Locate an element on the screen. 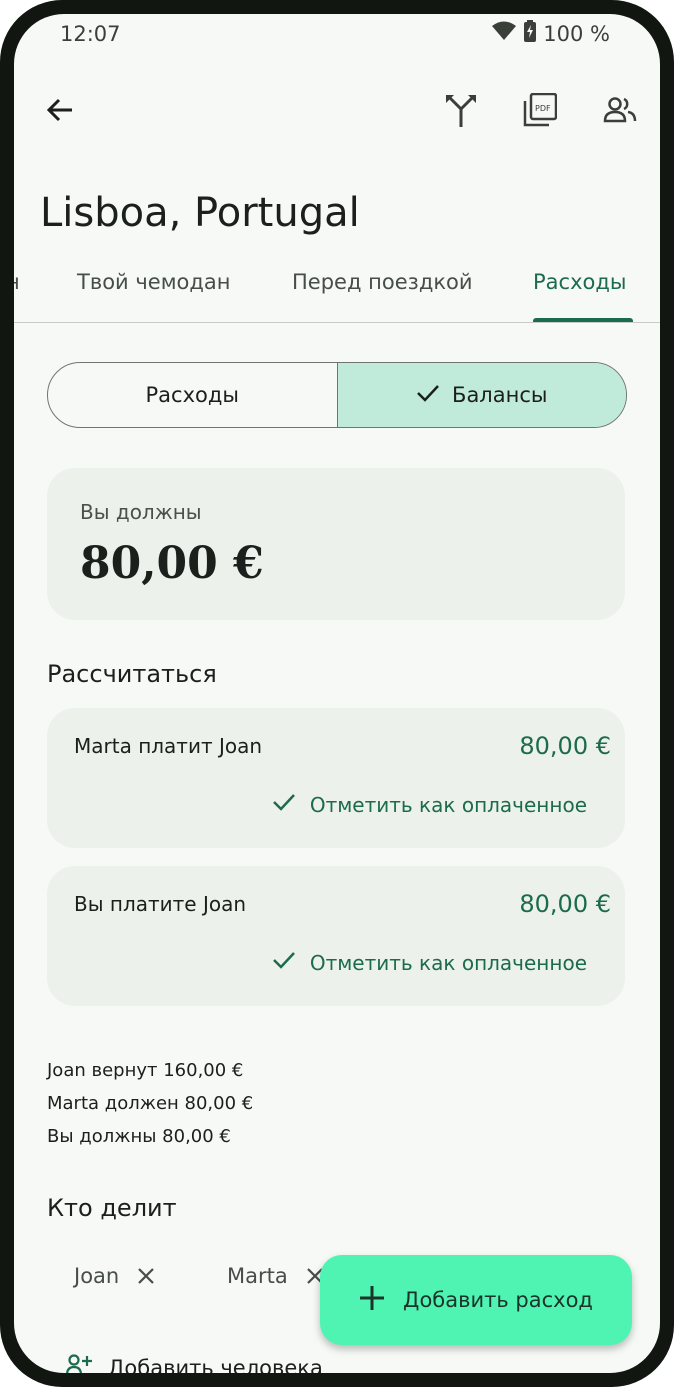  battery-icon is located at coordinates (530, 33).